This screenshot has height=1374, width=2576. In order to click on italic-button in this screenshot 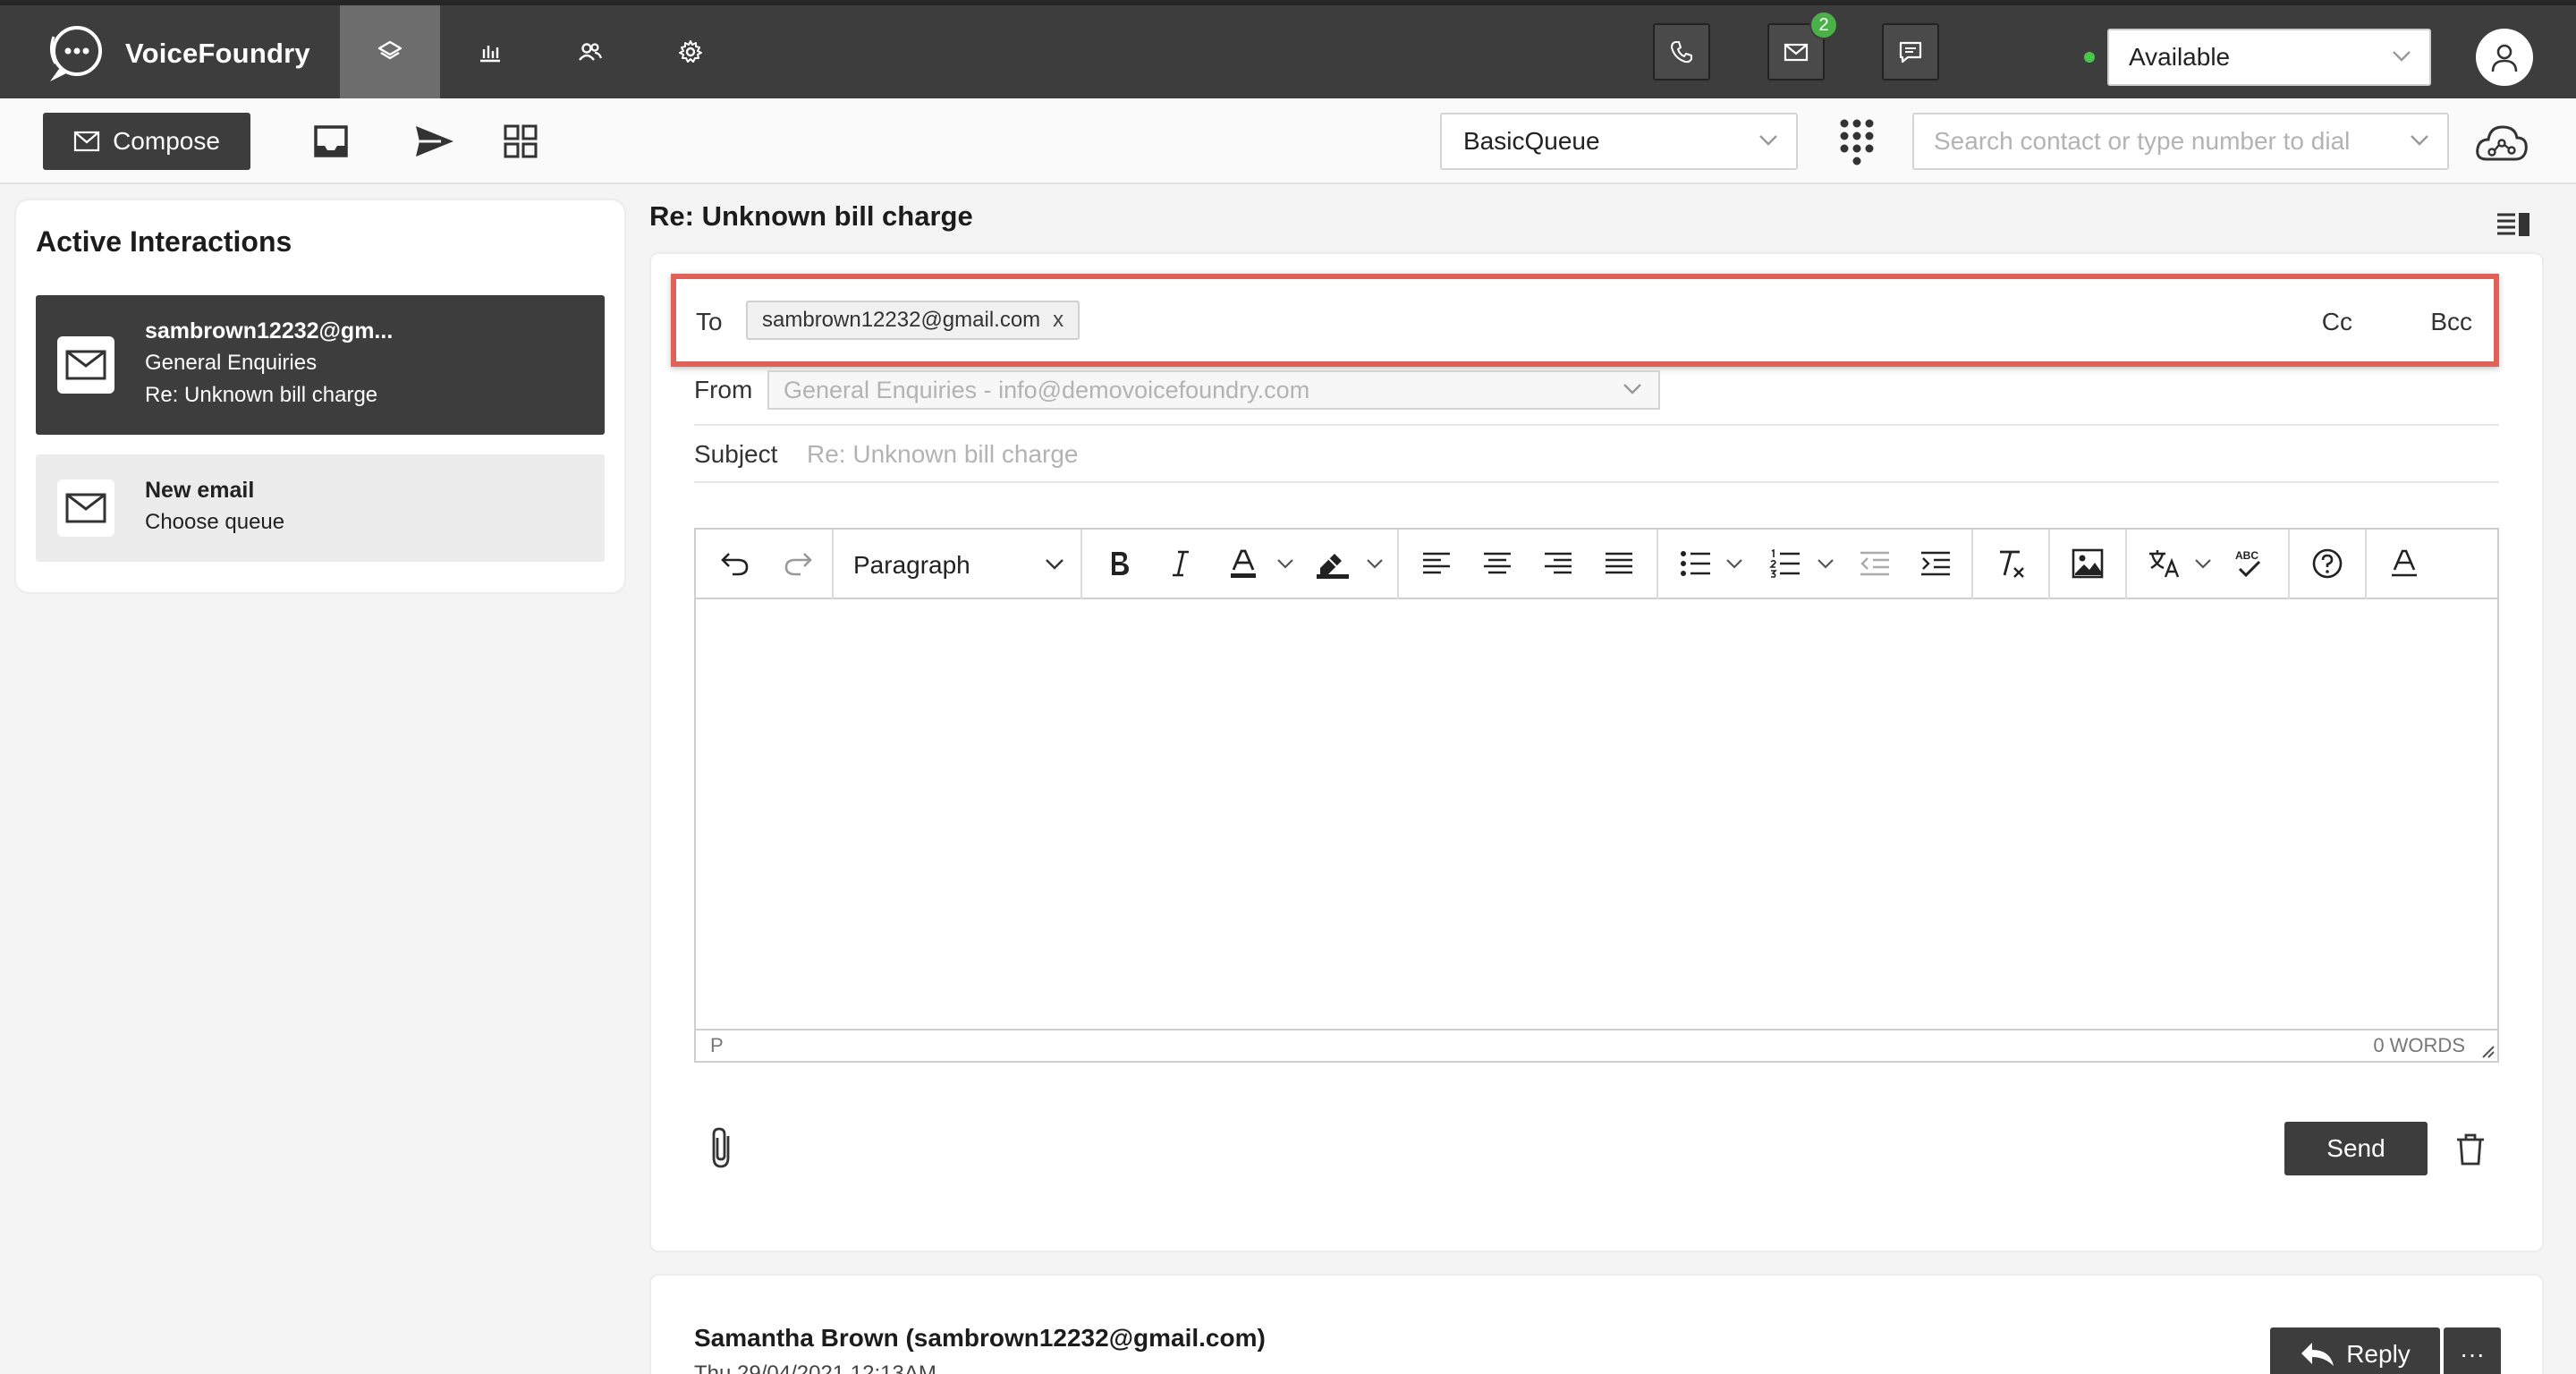, I will do `click(1180, 563)`.